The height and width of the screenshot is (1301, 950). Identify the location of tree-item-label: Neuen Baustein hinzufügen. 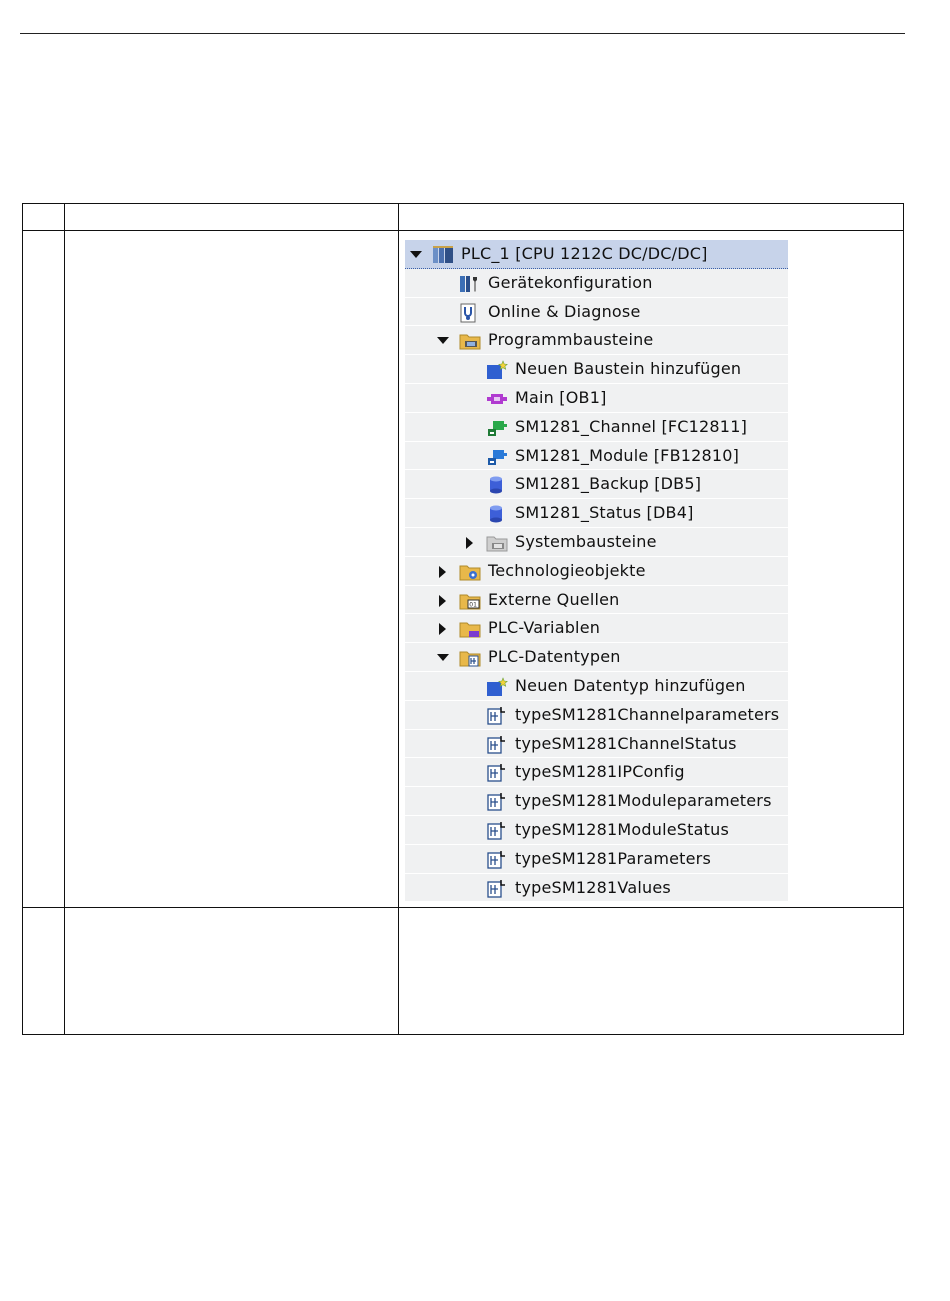
(628, 369).